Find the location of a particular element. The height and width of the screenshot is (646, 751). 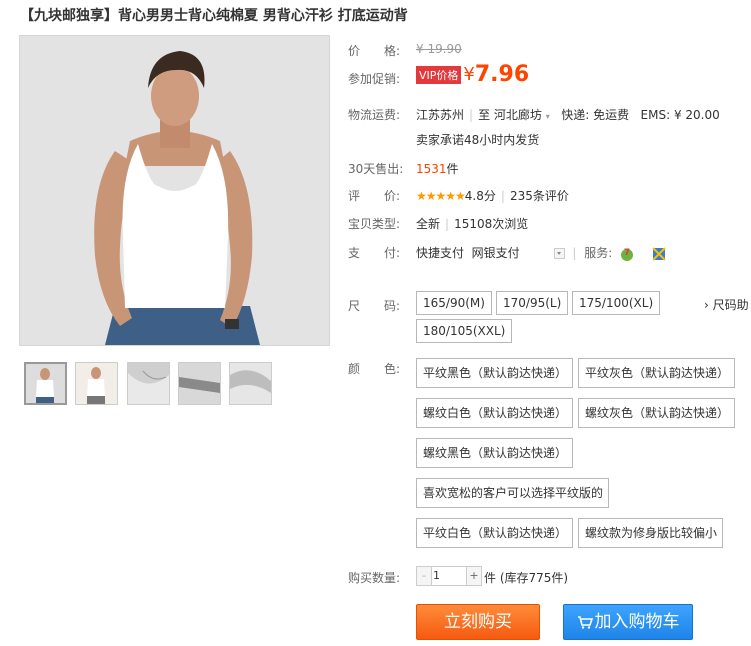

size-option-xxl: 180/105(XXL) is located at coordinates (464, 331).